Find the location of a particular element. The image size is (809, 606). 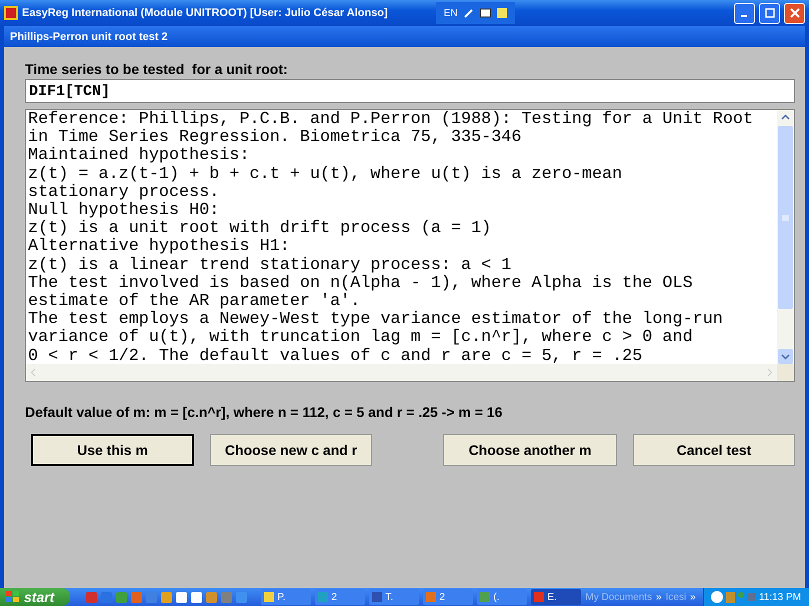

taskbar-button: (. is located at coordinates (502, 597).